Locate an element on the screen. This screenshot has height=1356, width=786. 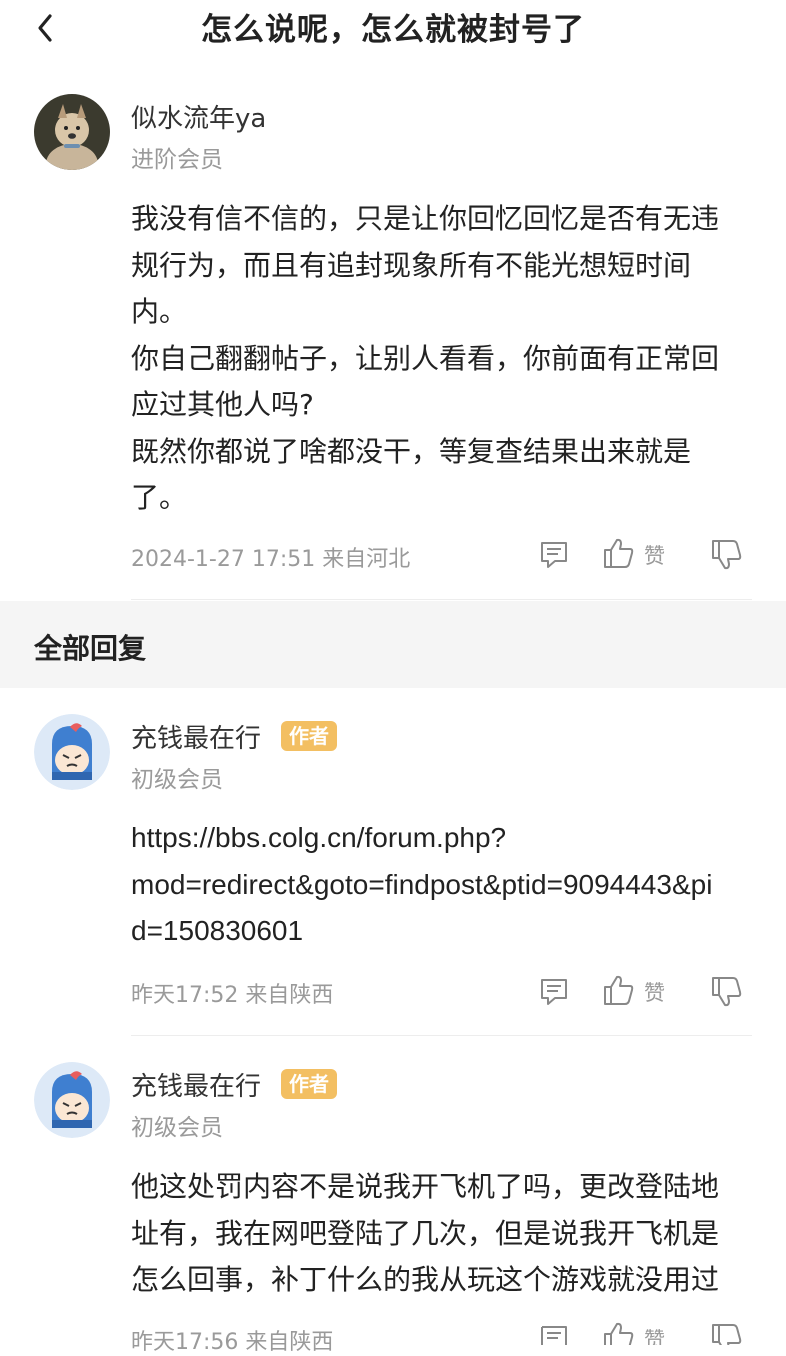
link-line: d=150830601 is located at coordinates (451, 931).